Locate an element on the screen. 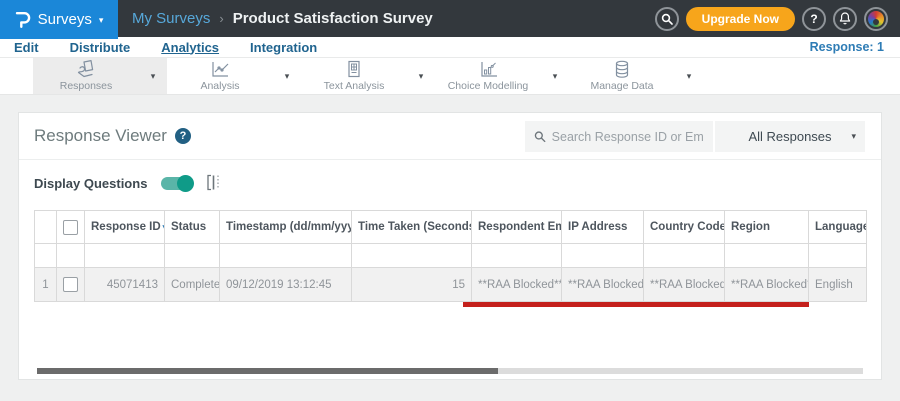  toolbar-text-analysis-main: Text Analysis is located at coordinates (354, 76).